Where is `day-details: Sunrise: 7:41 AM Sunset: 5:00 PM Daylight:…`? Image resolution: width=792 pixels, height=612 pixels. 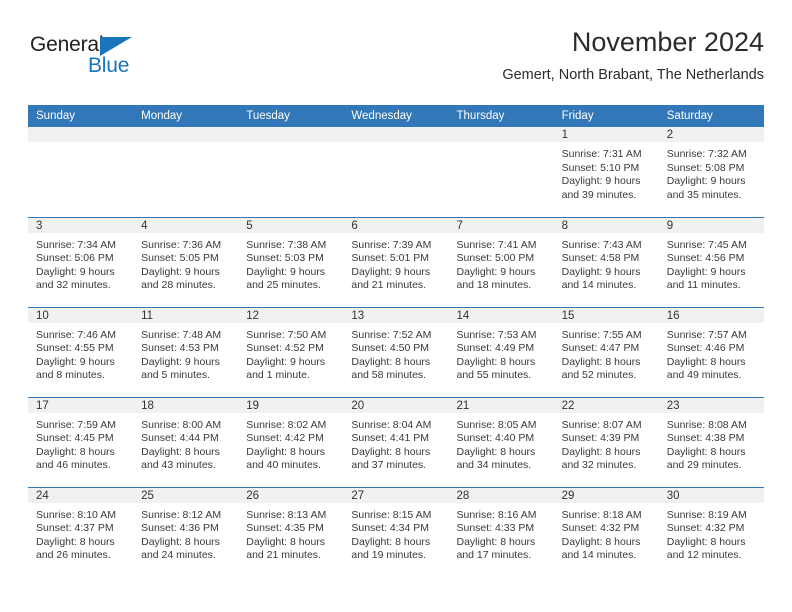
day-details: Sunrise: 7:41 AM Sunset: 5:00 PM Daylight:… is located at coordinates (501, 263).